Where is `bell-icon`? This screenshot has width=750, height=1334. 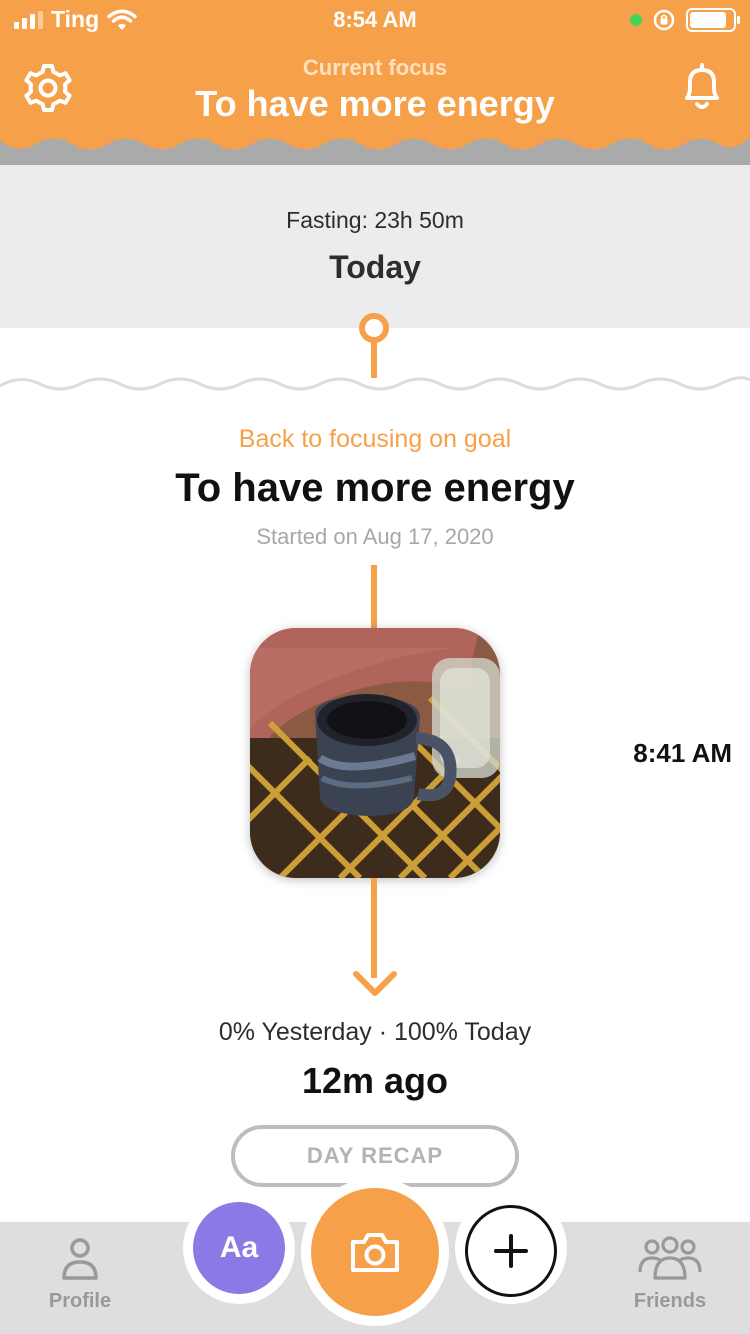 bell-icon is located at coordinates (702, 86).